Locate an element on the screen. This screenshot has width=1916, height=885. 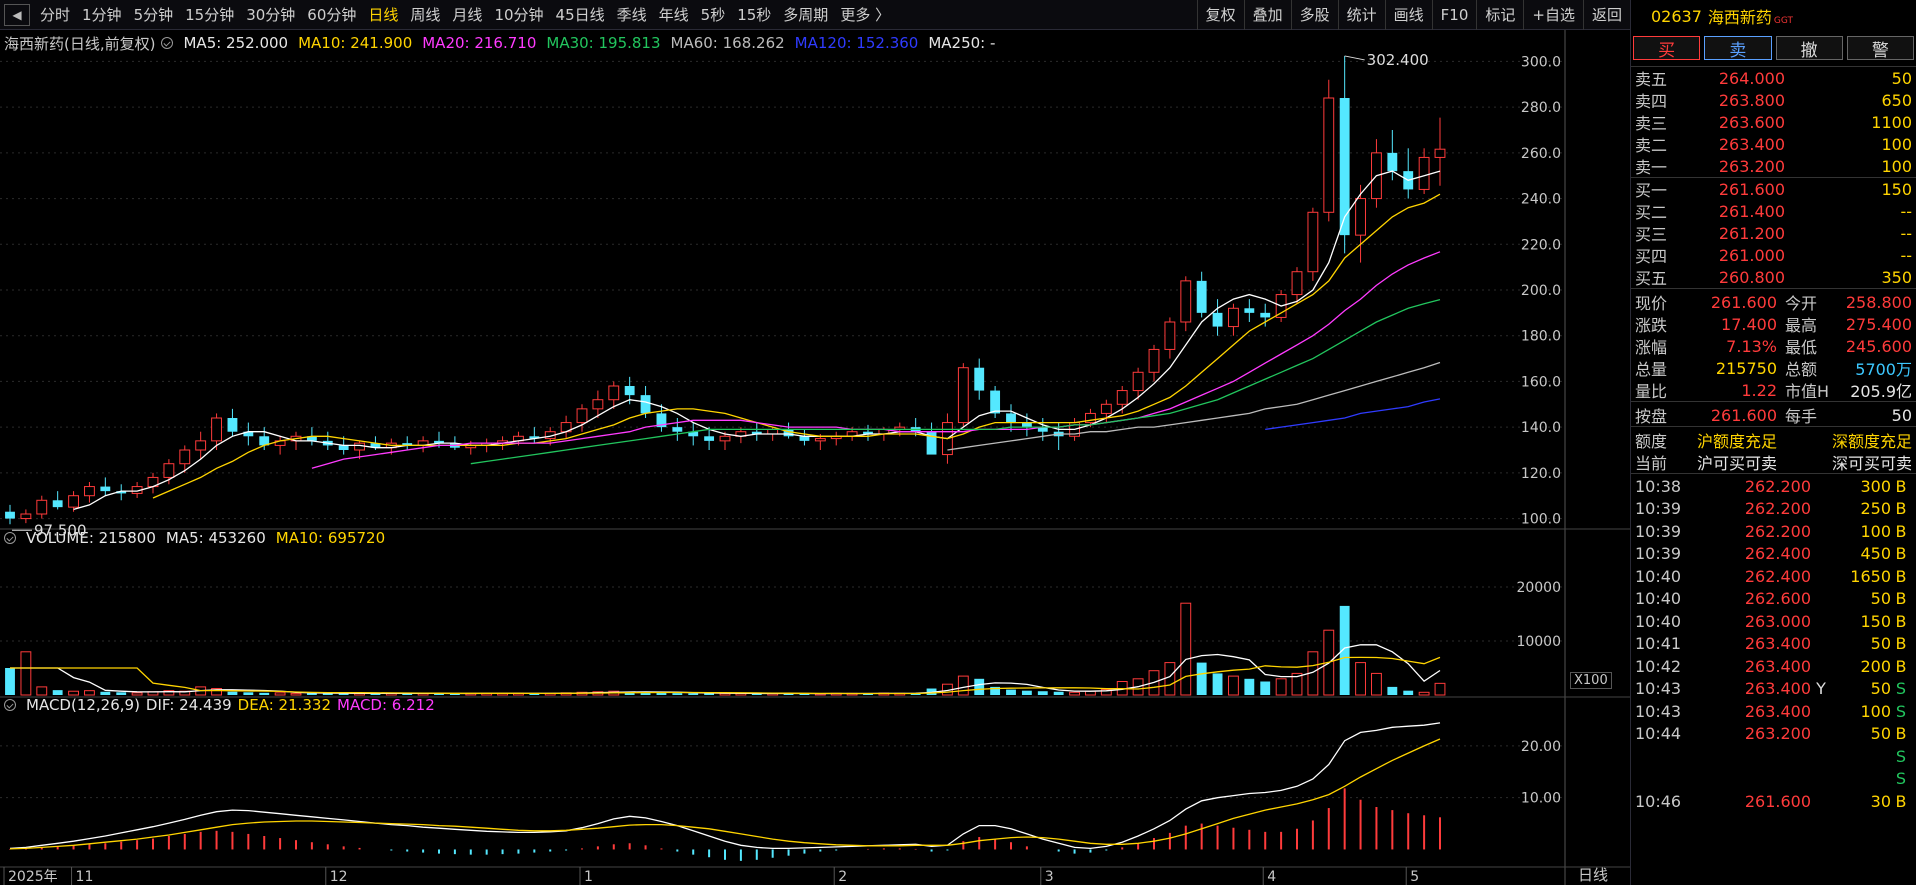
alert-button: 警 is located at coordinates (1880, 48).